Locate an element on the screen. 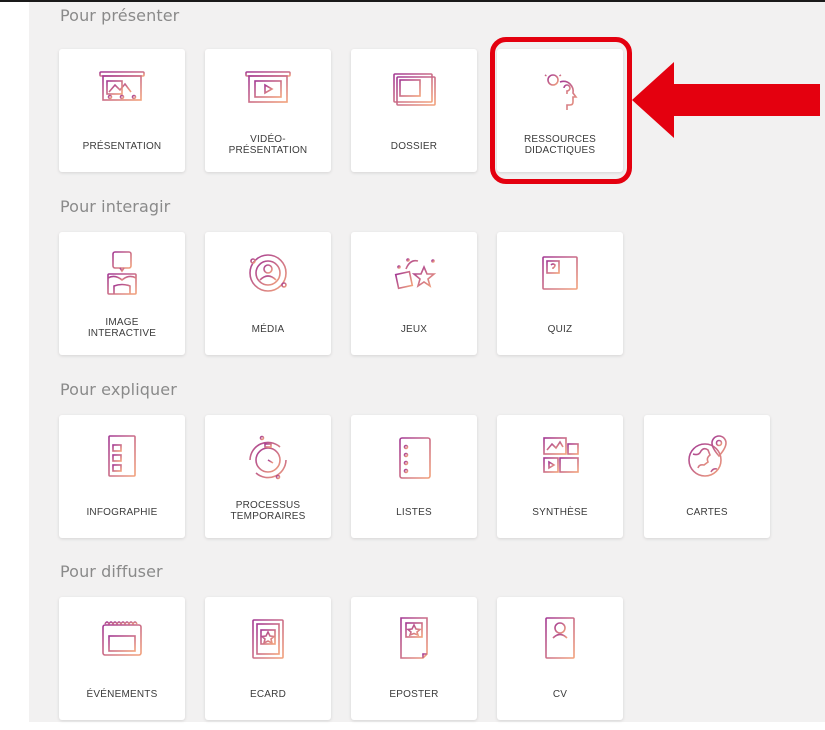 The image size is (825, 730). tile-media: MÉDIA is located at coordinates (268, 293).